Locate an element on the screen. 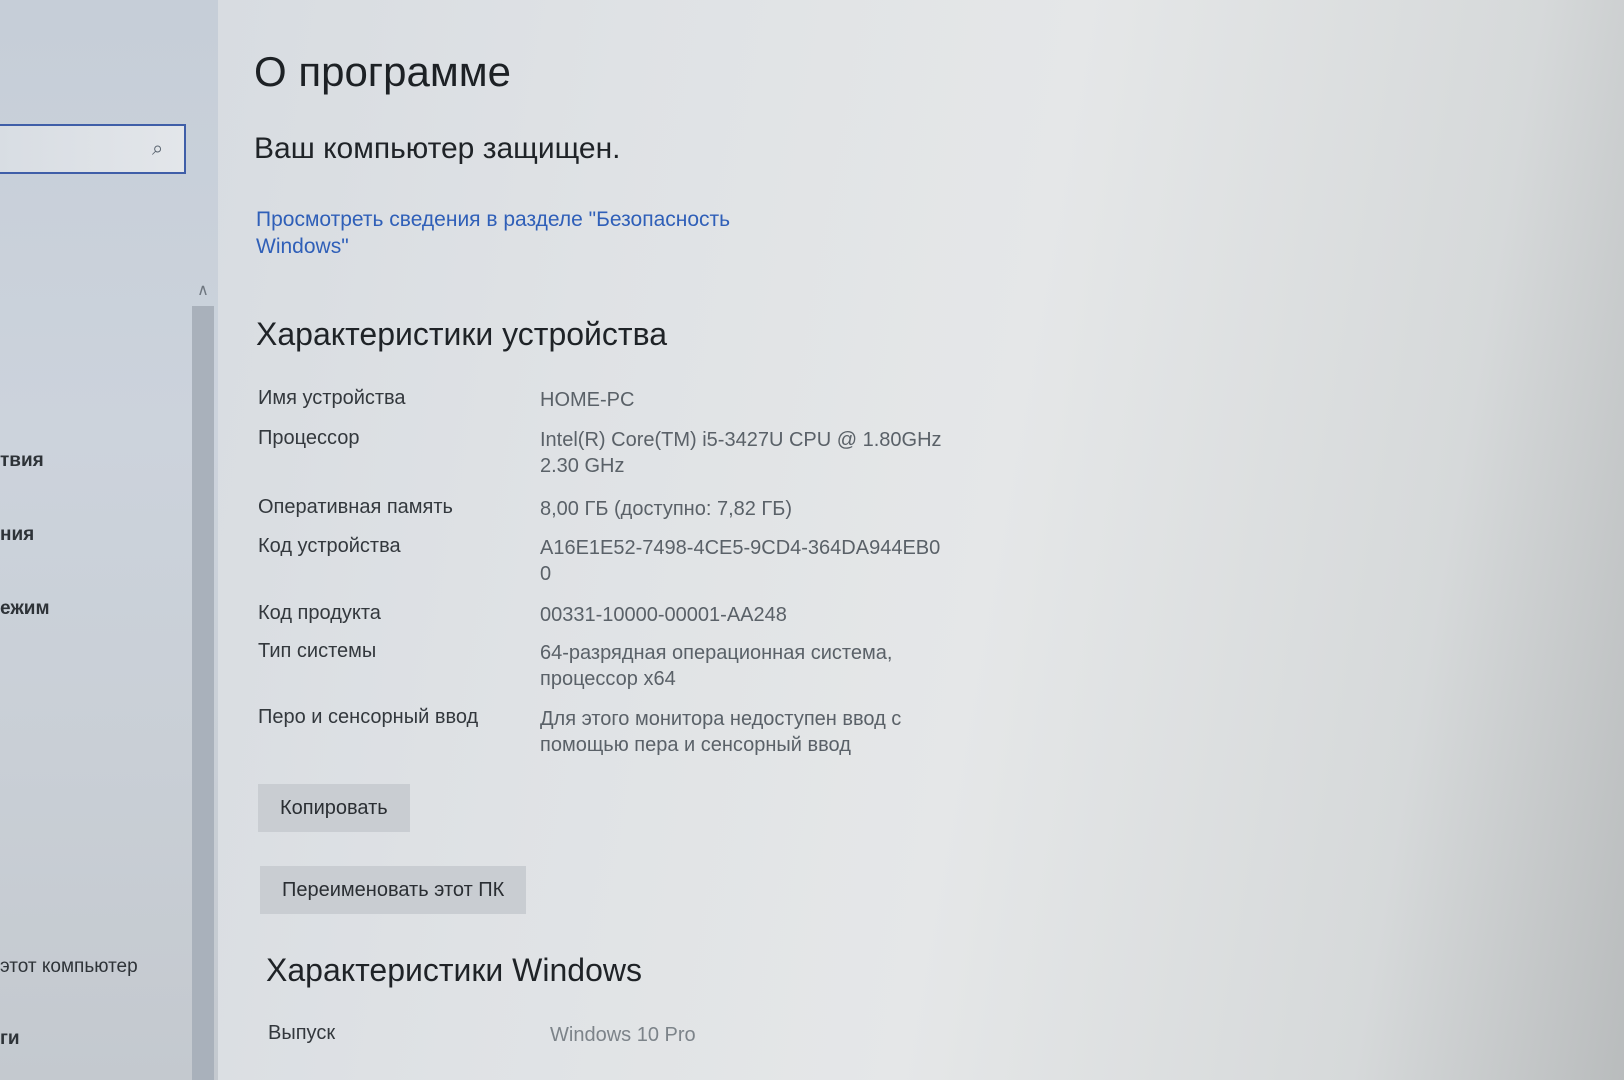 This screenshot has height=1080, width=1624. nav-item: ги is located at coordinates (10, 1039).